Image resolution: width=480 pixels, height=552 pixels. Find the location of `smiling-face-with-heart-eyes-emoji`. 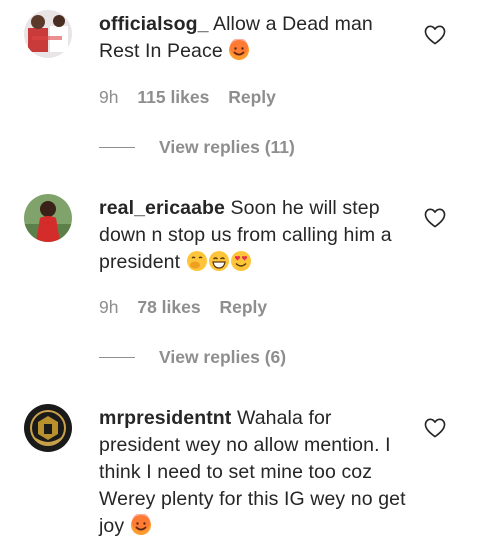

smiling-face-with-heart-eyes-emoji is located at coordinates (241, 265).